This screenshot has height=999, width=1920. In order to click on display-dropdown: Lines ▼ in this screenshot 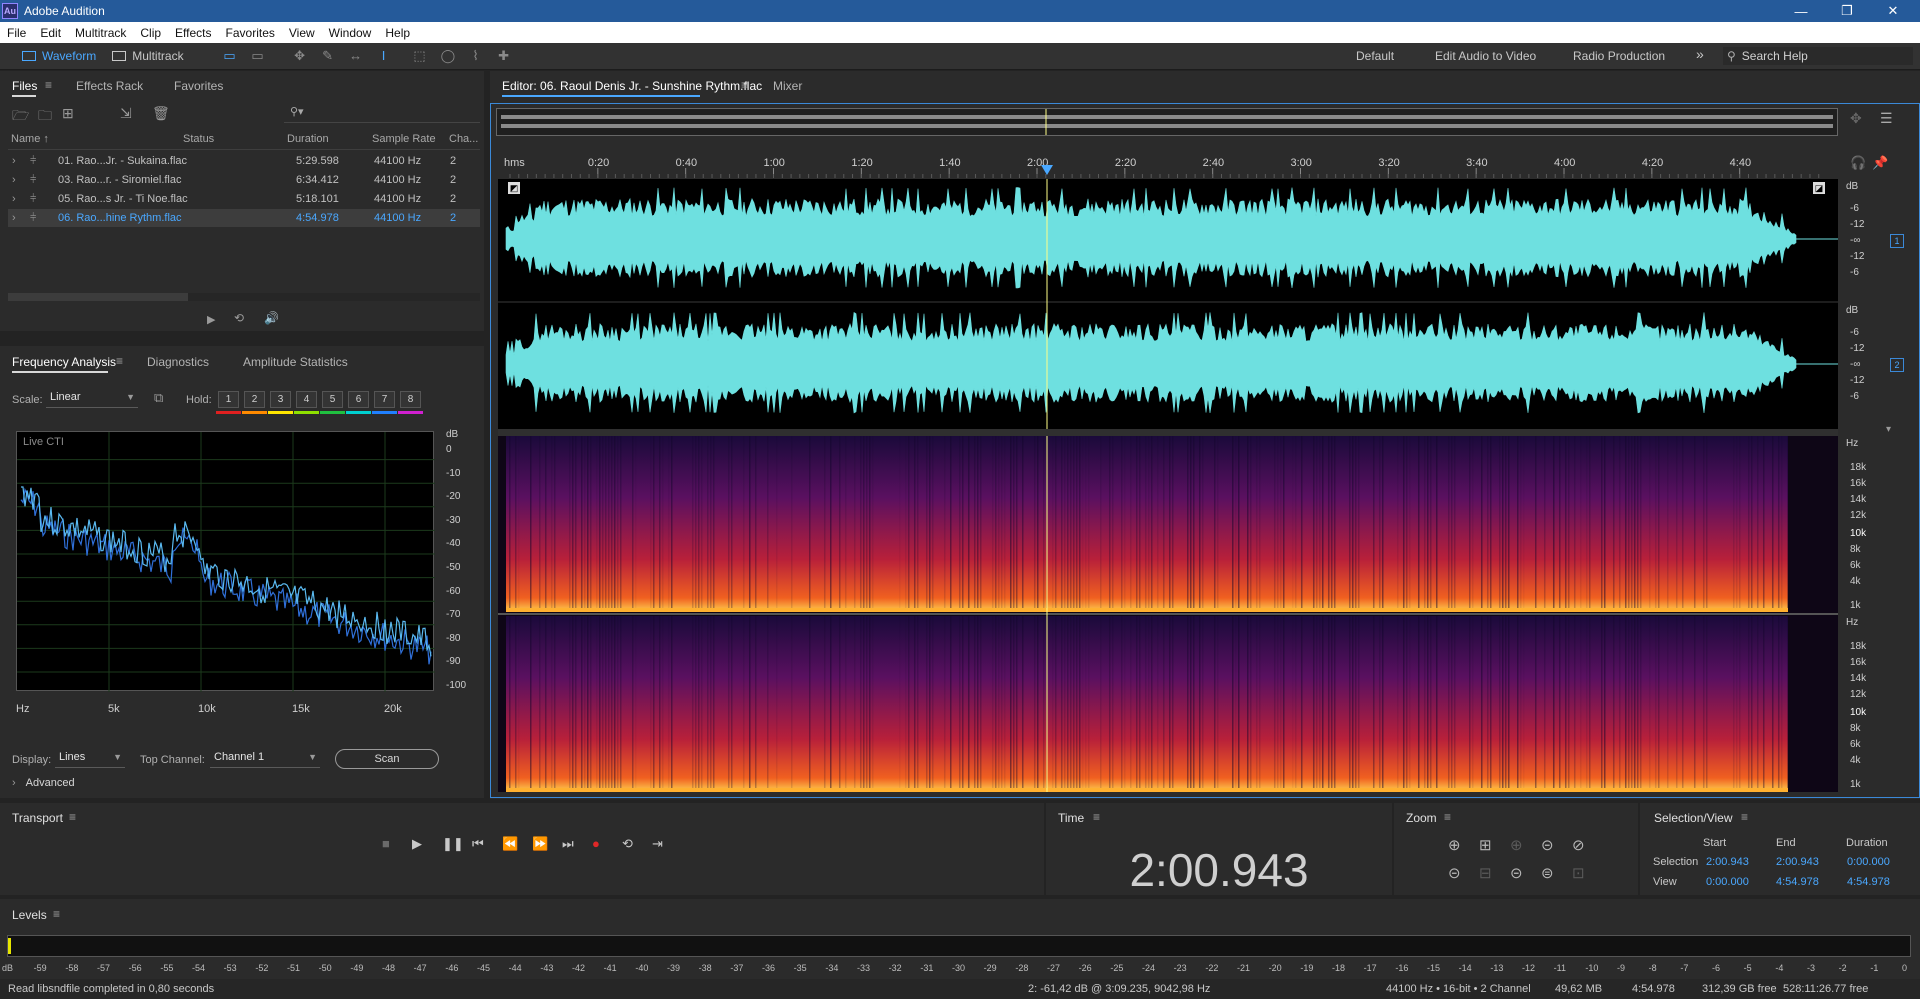, I will do `click(90, 759)`.